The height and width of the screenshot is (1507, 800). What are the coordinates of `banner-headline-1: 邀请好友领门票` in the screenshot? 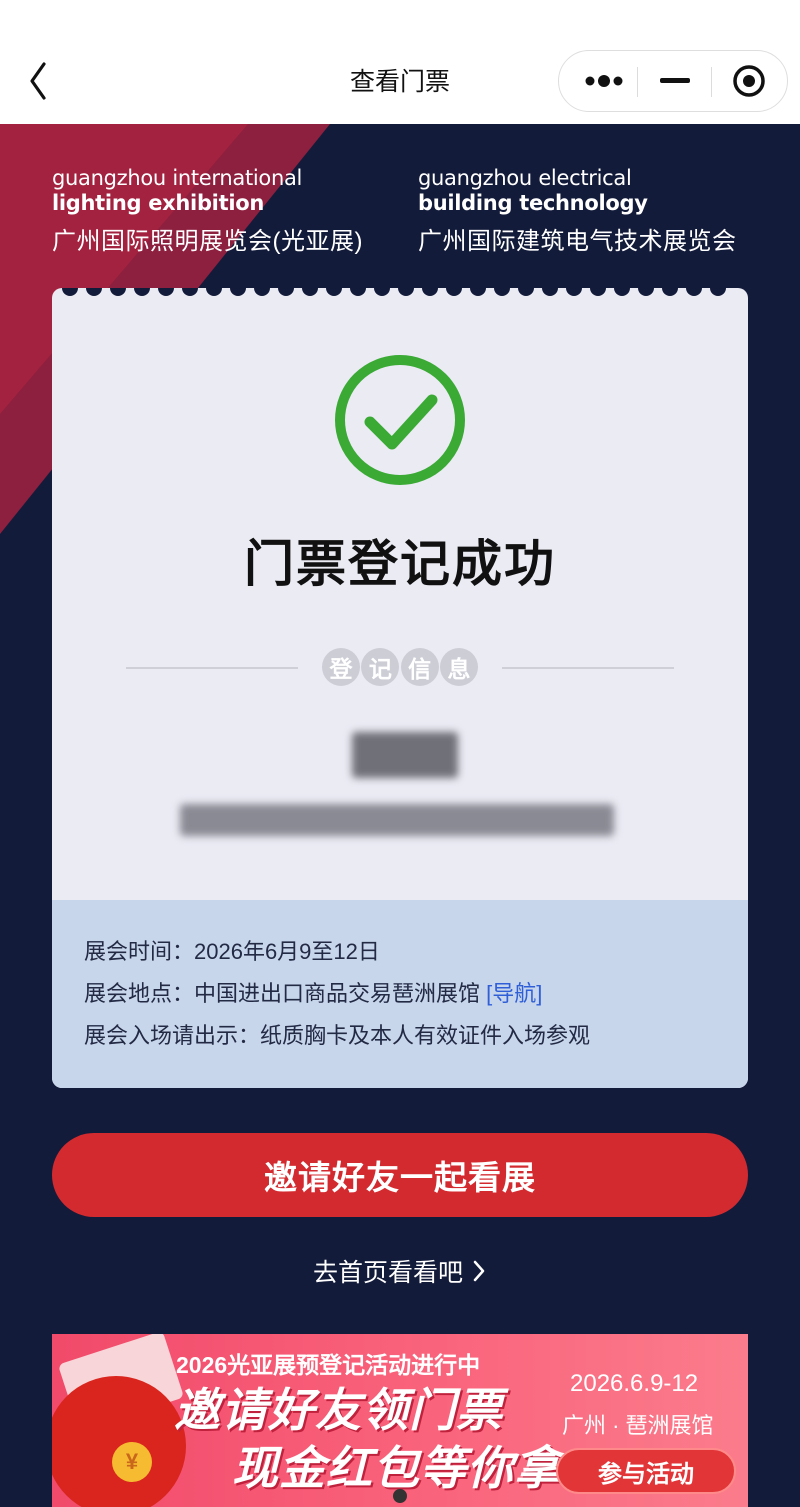 It's located at (338, 1410).